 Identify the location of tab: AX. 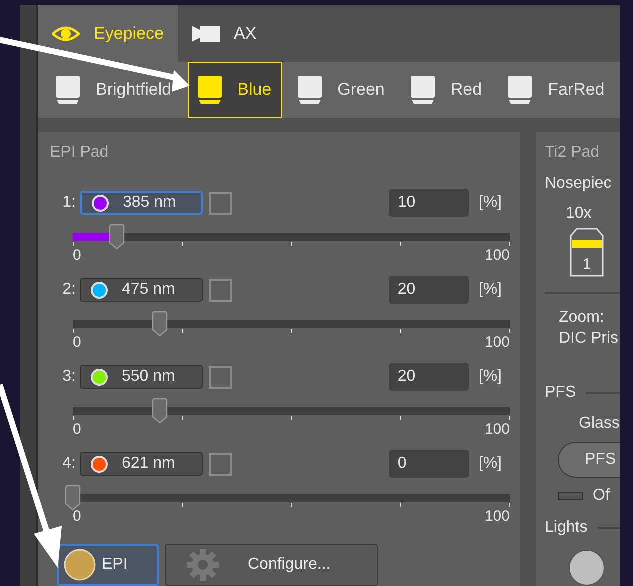
(224, 33).